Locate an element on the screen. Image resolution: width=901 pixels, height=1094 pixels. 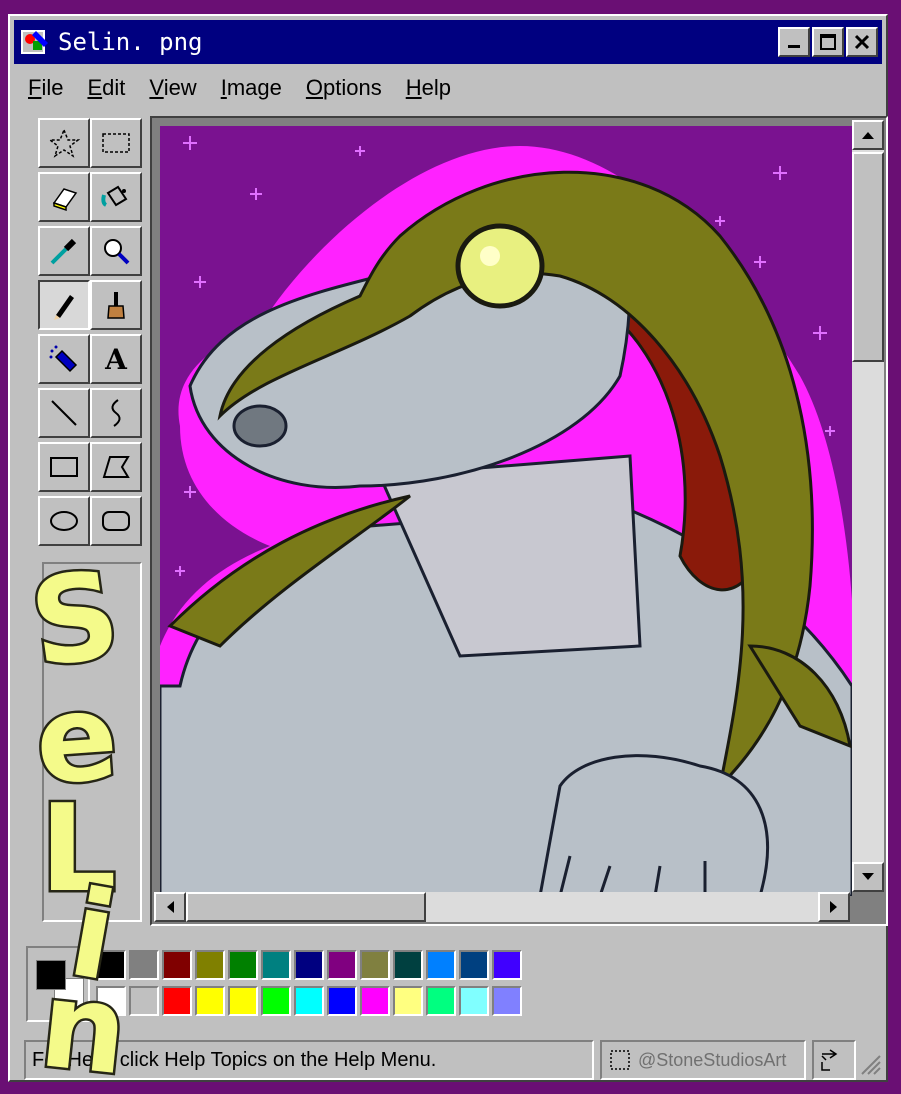
star-select-icon is located at coordinates (64, 142).